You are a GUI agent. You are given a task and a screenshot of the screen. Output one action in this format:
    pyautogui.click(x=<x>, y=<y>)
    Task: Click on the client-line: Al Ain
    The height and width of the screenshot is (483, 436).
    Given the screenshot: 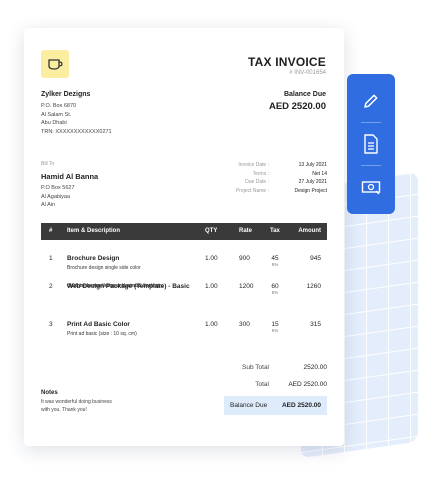 What is the action you would take?
    pyautogui.click(x=48, y=205)
    